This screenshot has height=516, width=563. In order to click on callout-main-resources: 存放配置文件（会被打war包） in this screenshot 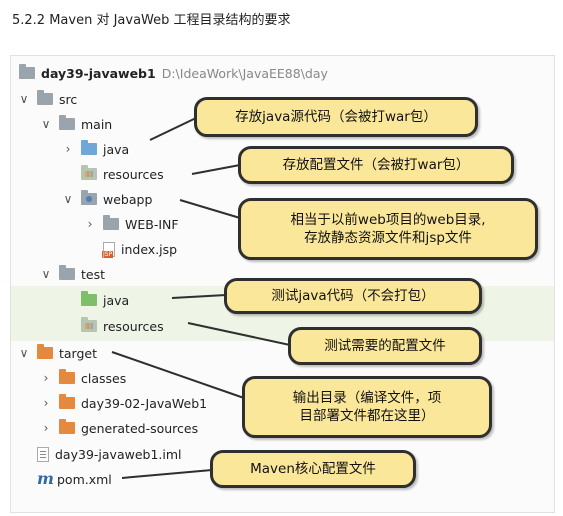, I will do `click(376, 165)`.